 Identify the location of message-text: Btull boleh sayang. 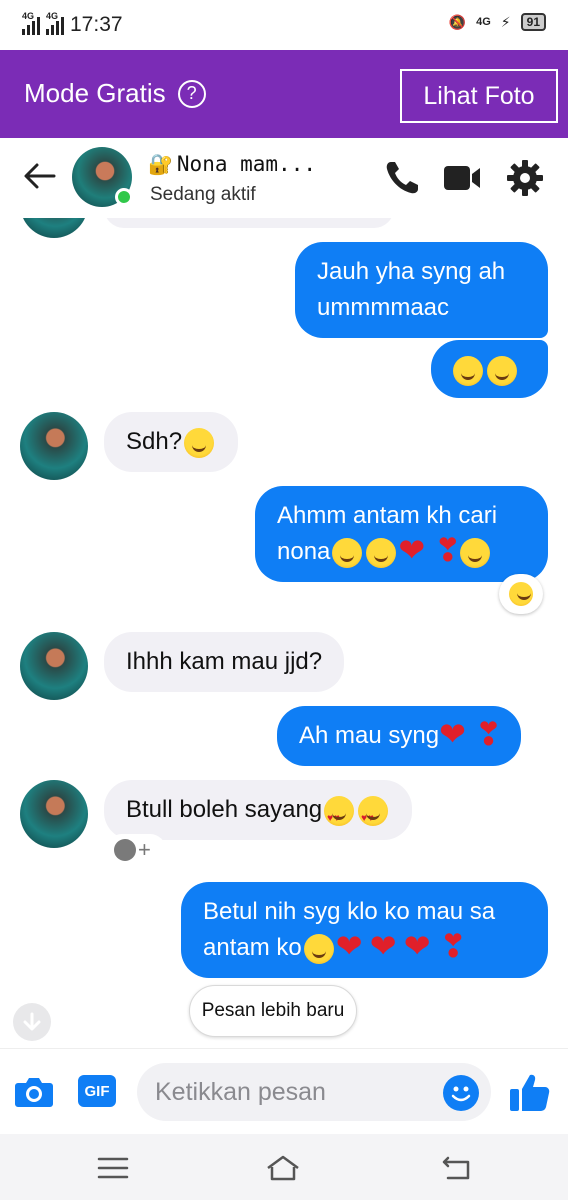
(224, 809).